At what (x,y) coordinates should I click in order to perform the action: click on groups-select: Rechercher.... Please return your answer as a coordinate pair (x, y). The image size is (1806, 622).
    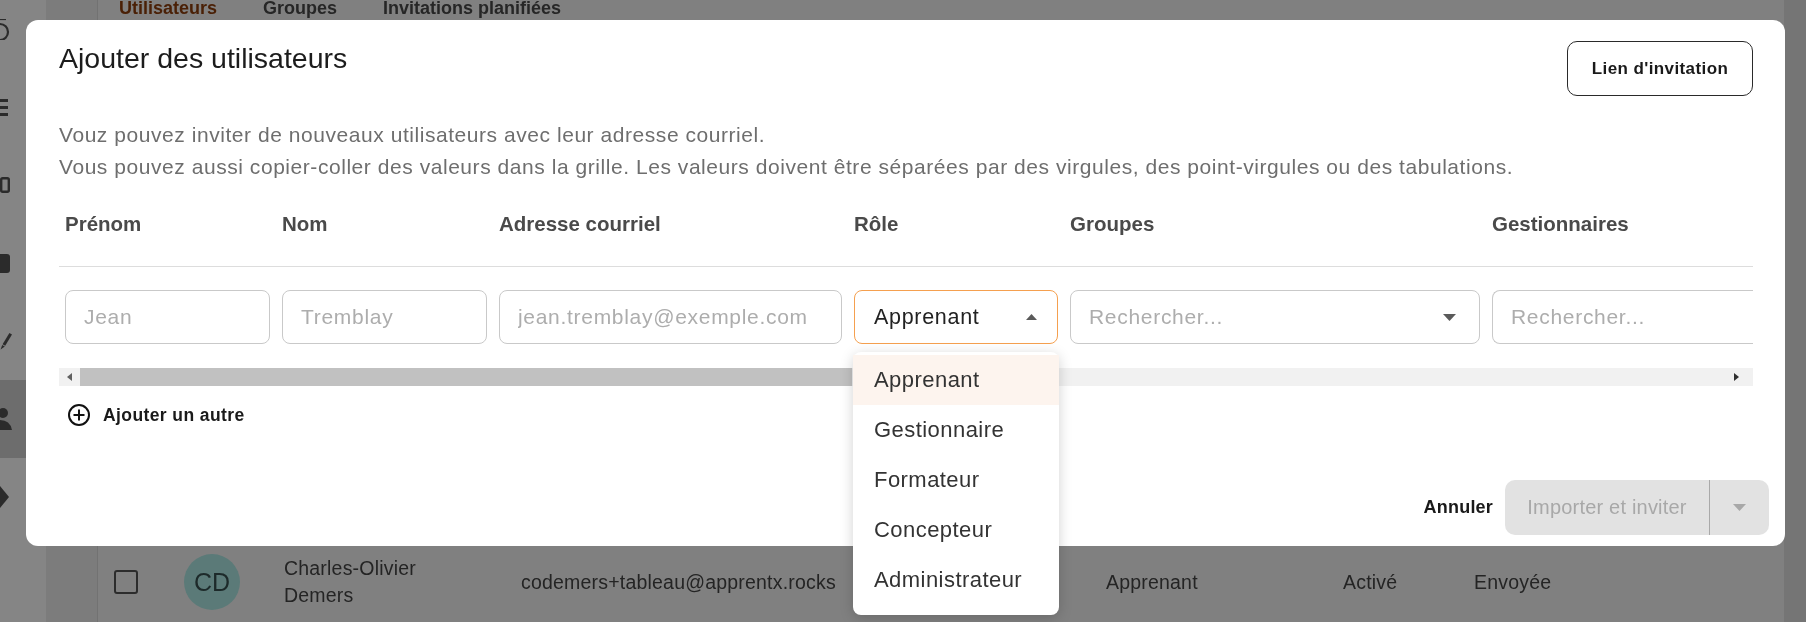
    Looking at the image, I should click on (1275, 317).